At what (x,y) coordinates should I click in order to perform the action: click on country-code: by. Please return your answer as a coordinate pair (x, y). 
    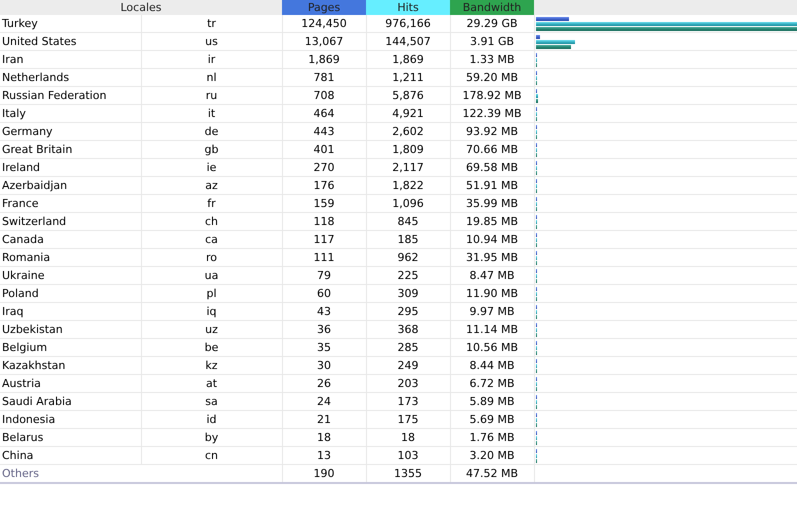
    Looking at the image, I should click on (211, 437).